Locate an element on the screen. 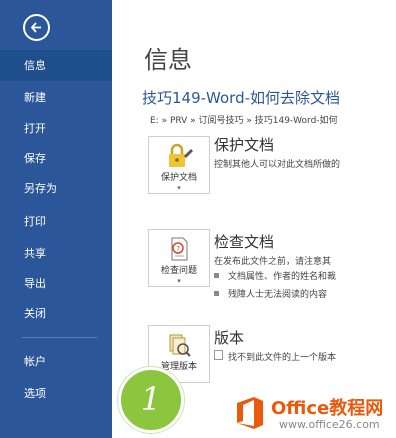 Image resolution: width=396 pixels, height=438 pixels. lock-icon is located at coordinates (179, 156).